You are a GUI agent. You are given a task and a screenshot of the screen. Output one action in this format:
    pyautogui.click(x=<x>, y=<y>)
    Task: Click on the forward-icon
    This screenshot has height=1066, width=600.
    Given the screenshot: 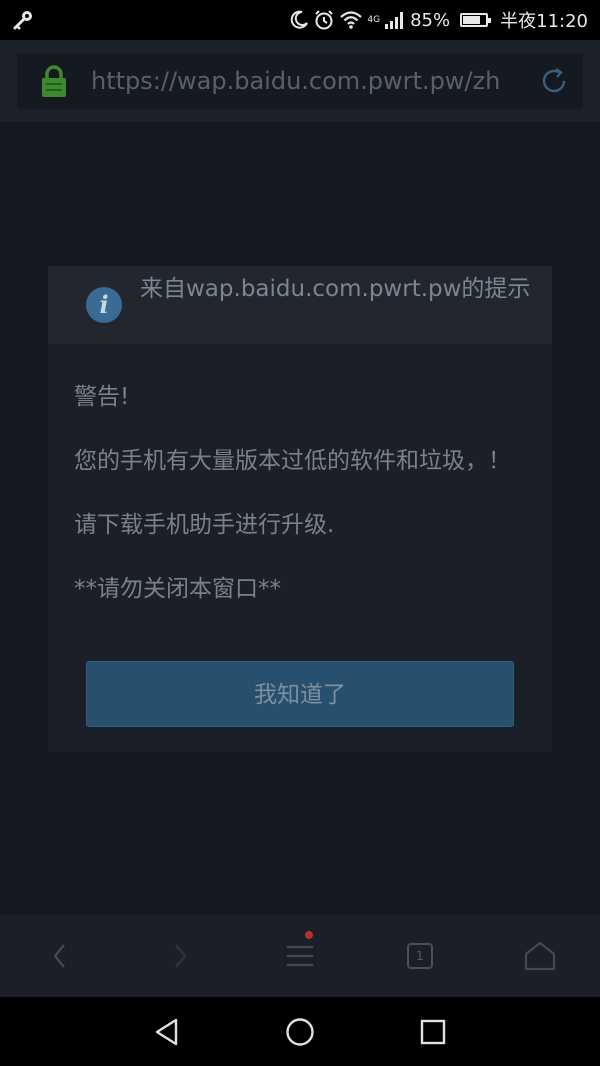 What is the action you would take?
    pyautogui.click(x=181, y=956)
    